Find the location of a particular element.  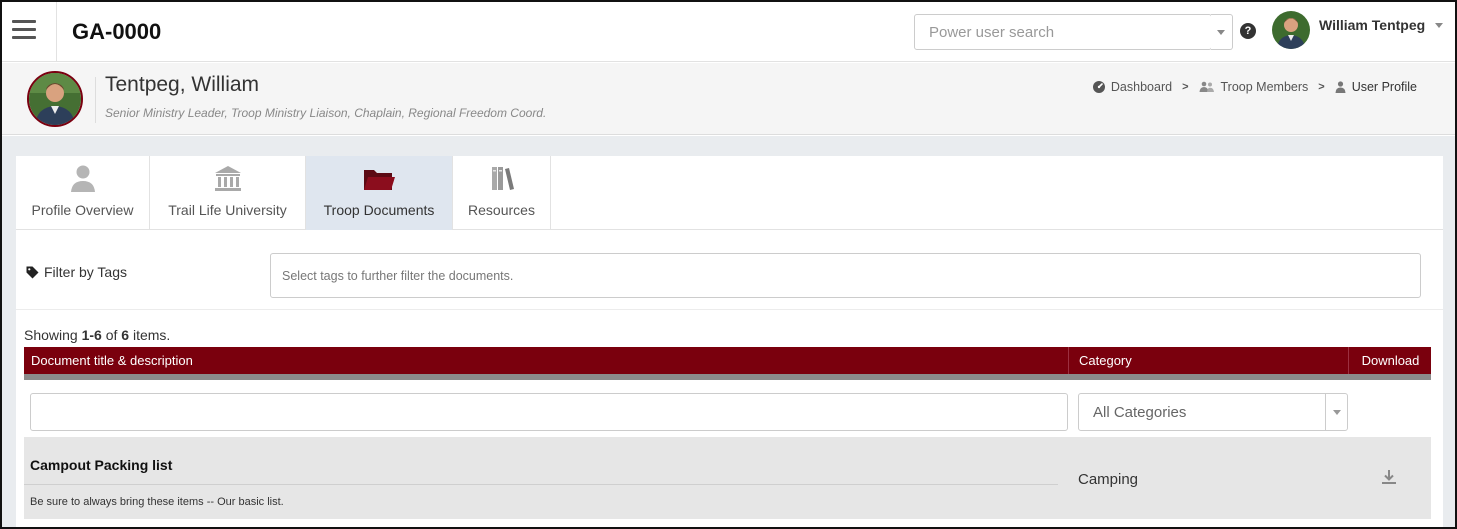

summary-prefix: Showing is located at coordinates (53, 335).